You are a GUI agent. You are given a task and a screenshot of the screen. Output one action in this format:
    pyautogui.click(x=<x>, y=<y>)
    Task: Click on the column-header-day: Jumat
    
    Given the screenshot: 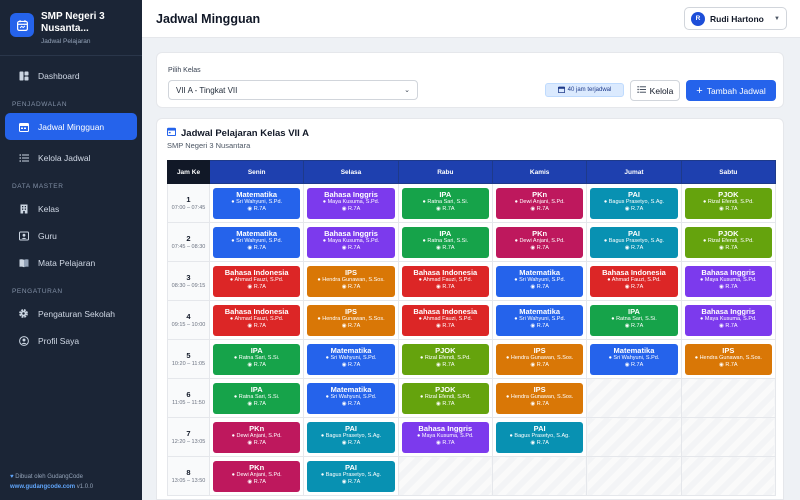 What is the action you would take?
    pyautogui.click(x=634, y=172)
    